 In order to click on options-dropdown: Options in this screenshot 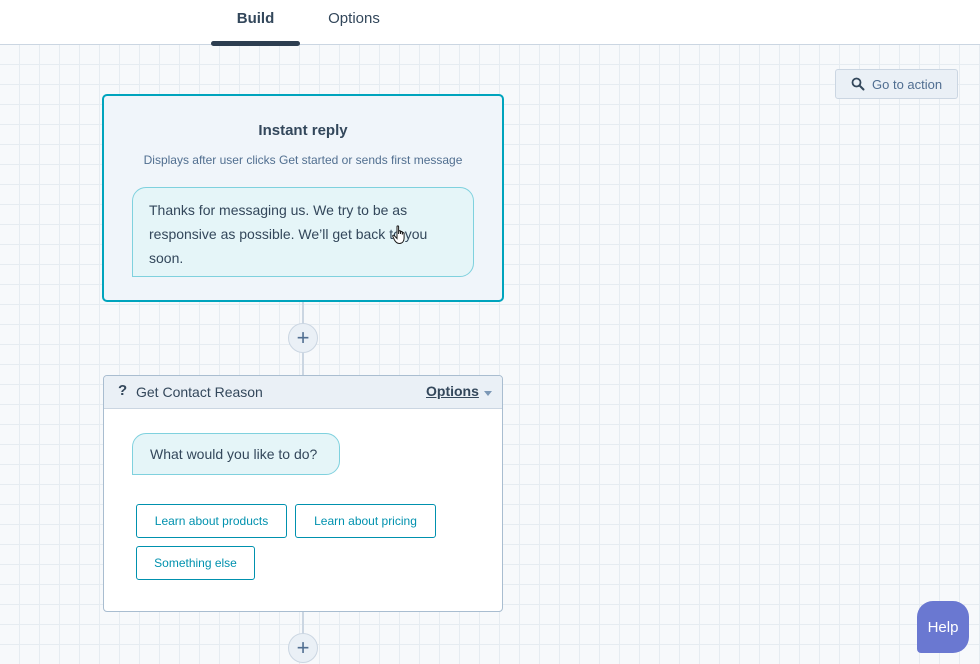, I will do `click(452, 391)`.